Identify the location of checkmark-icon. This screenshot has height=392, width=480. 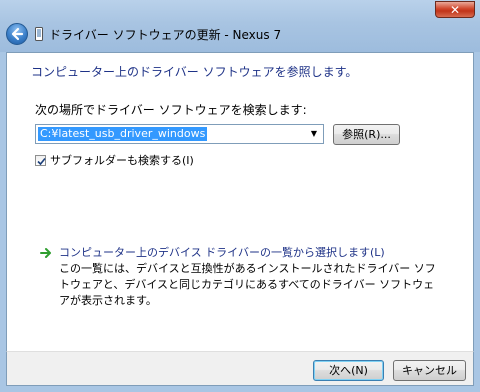
(41, 161).